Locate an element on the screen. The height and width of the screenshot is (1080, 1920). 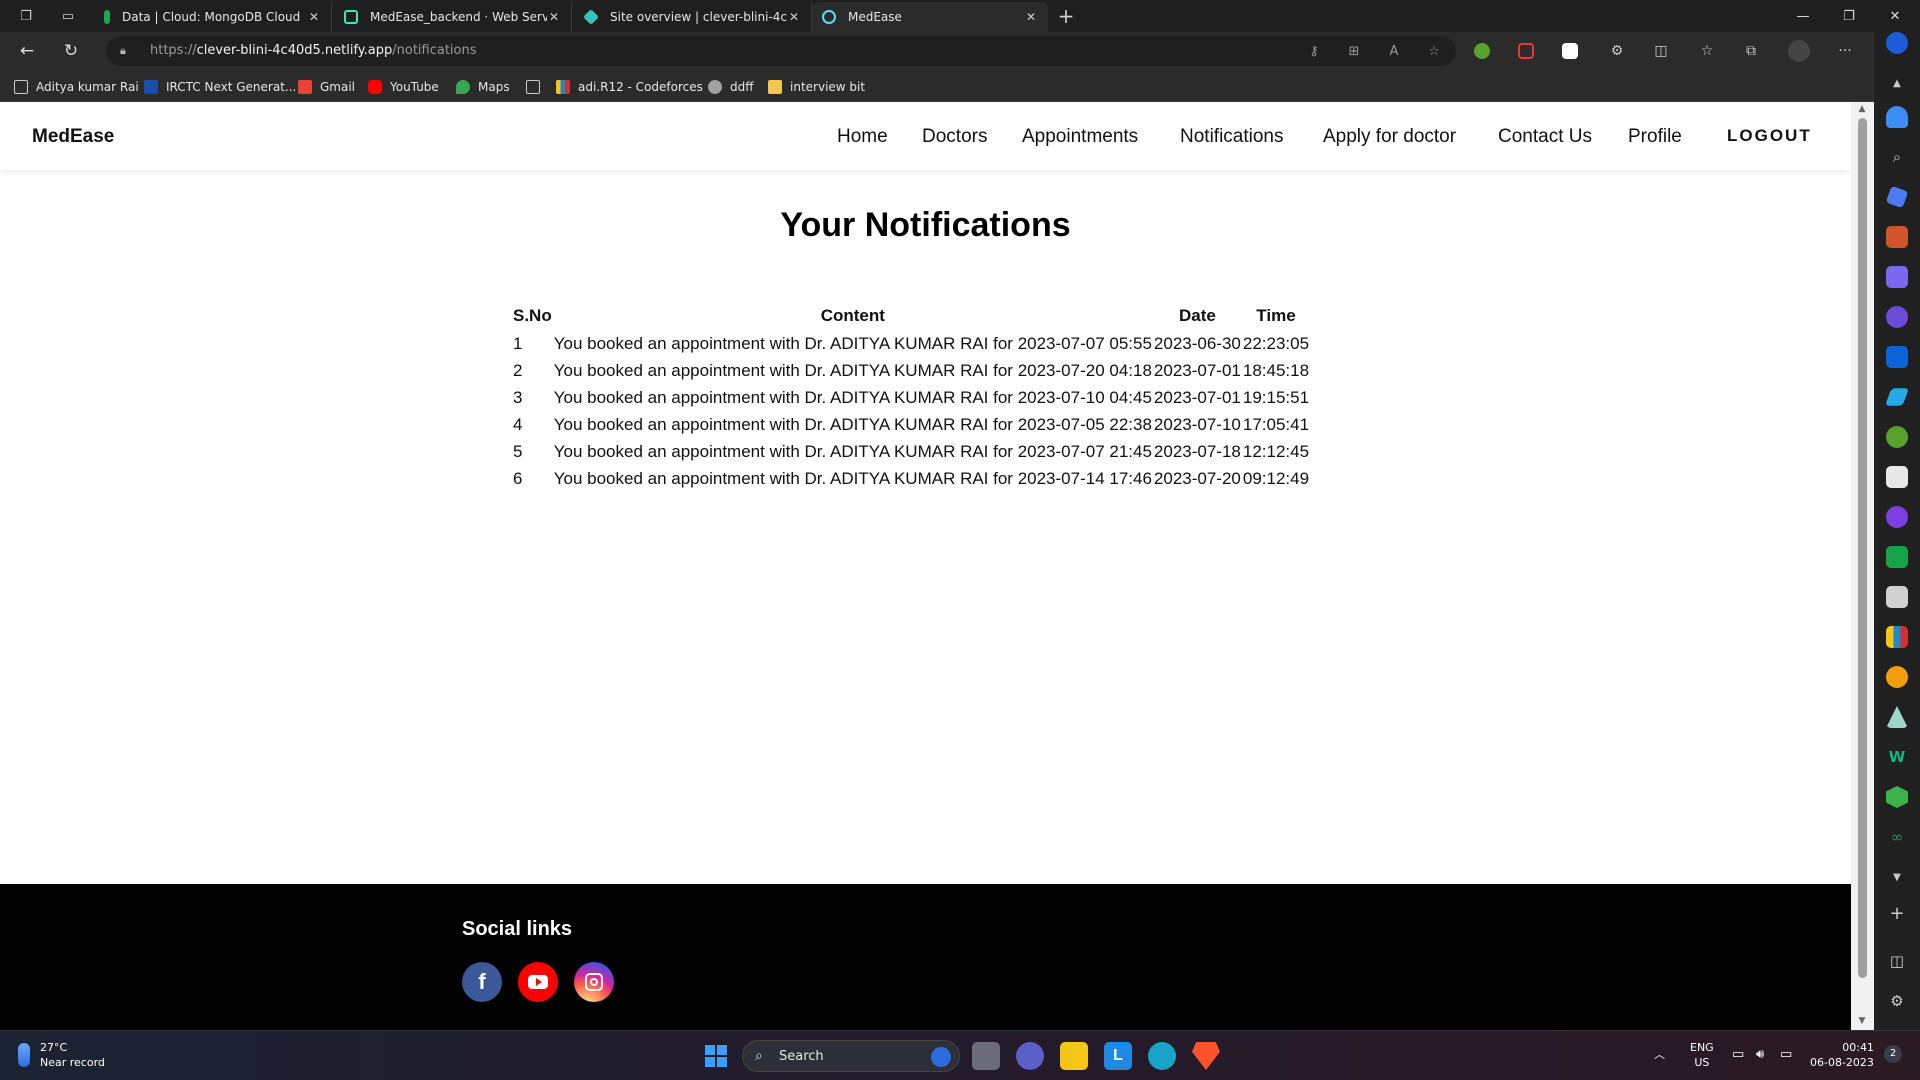
nav-apply-for-doctor: Apply for doctor is located at coordinates (1389, 137).